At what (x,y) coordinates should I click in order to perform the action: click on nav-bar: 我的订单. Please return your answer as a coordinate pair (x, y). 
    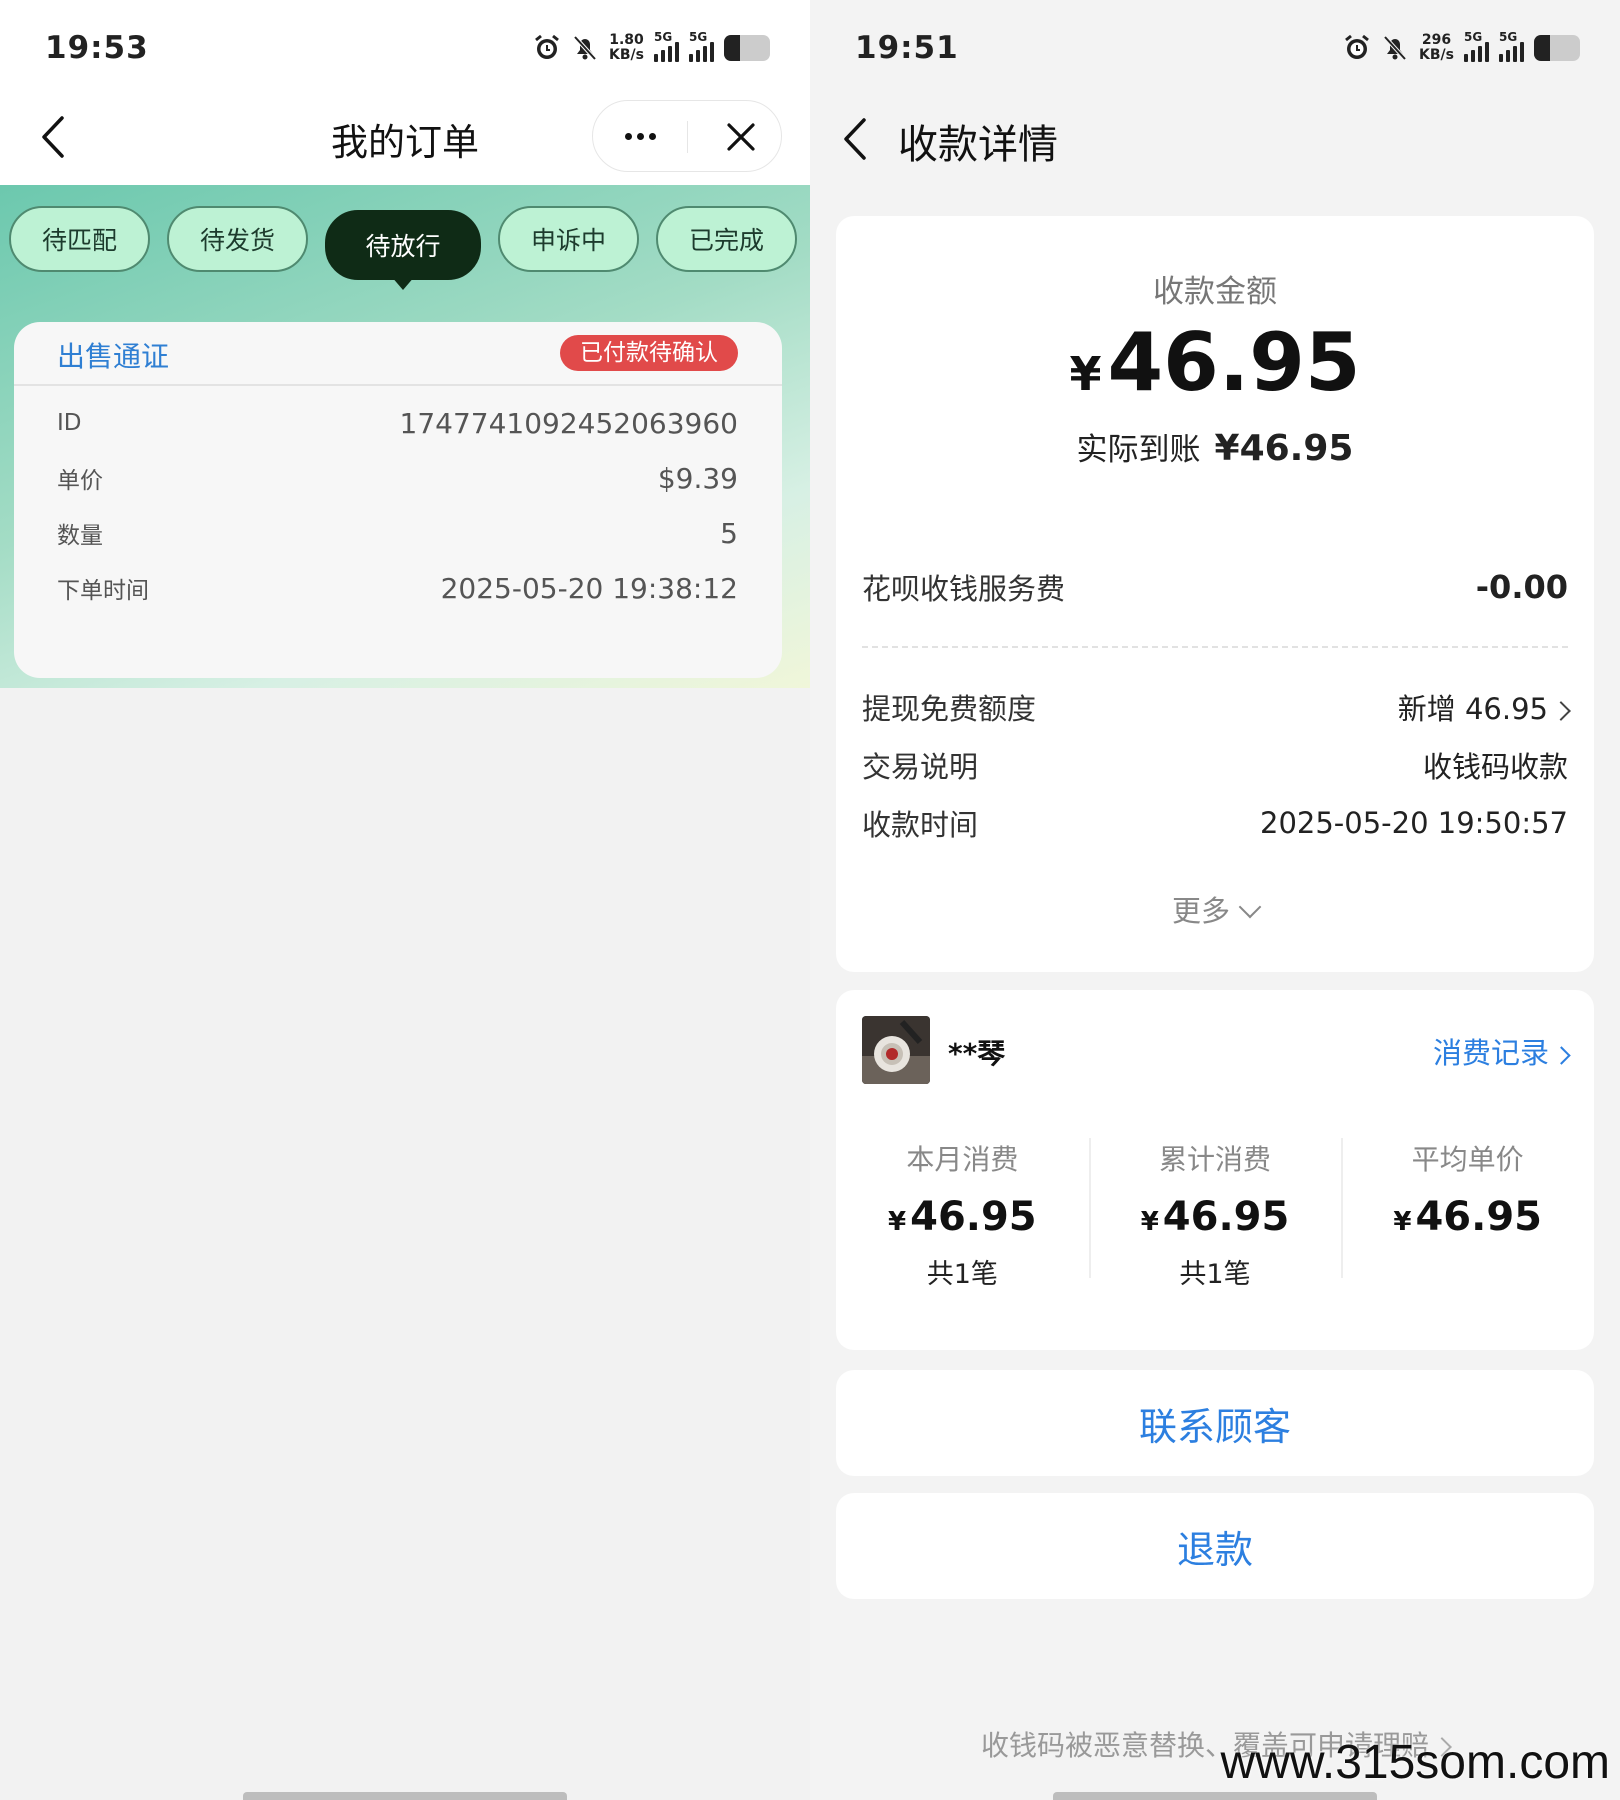
    Looking at the image, I should click on (405, 137).